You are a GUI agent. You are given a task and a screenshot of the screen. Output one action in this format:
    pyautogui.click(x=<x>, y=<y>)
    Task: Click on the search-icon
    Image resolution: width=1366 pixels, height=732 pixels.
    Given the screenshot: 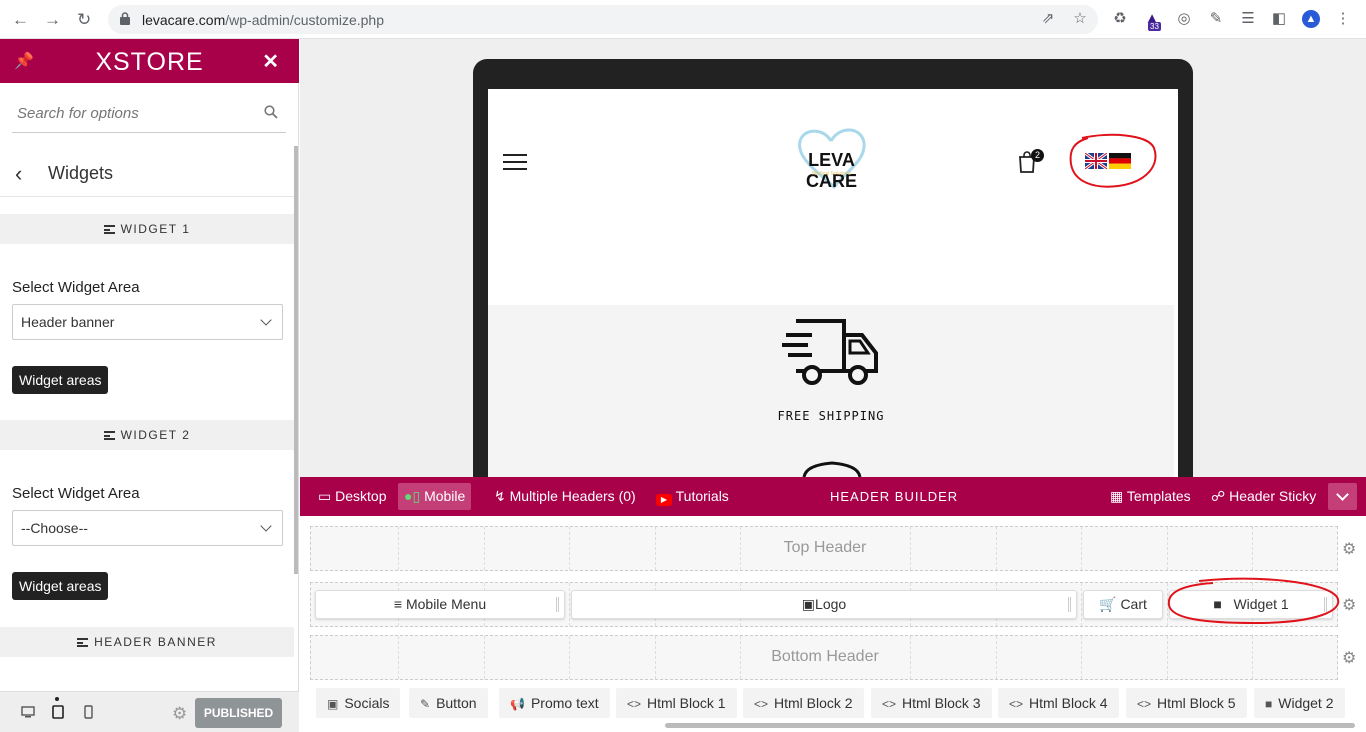 What is the action you would take?
    pyautogui.click(x=271, y=112)
    